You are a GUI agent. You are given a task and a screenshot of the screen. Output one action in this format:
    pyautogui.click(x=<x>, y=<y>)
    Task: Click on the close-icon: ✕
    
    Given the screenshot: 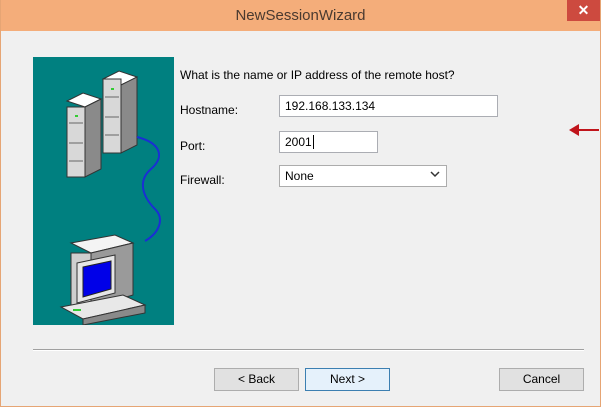 What is the action you would take?
    pyautogui.click(x=583, y=10)
    